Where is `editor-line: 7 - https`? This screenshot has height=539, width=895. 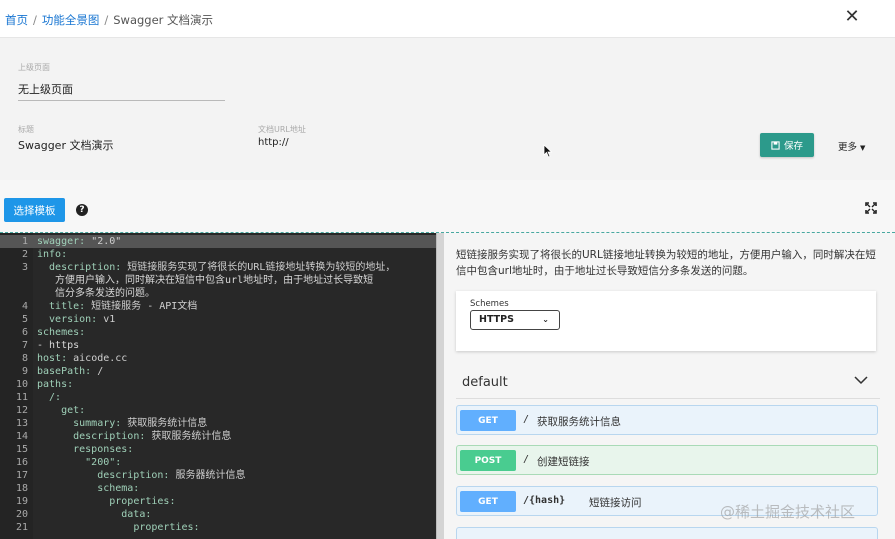
editor-line: 7 - https is located at coordinates (218, 345).